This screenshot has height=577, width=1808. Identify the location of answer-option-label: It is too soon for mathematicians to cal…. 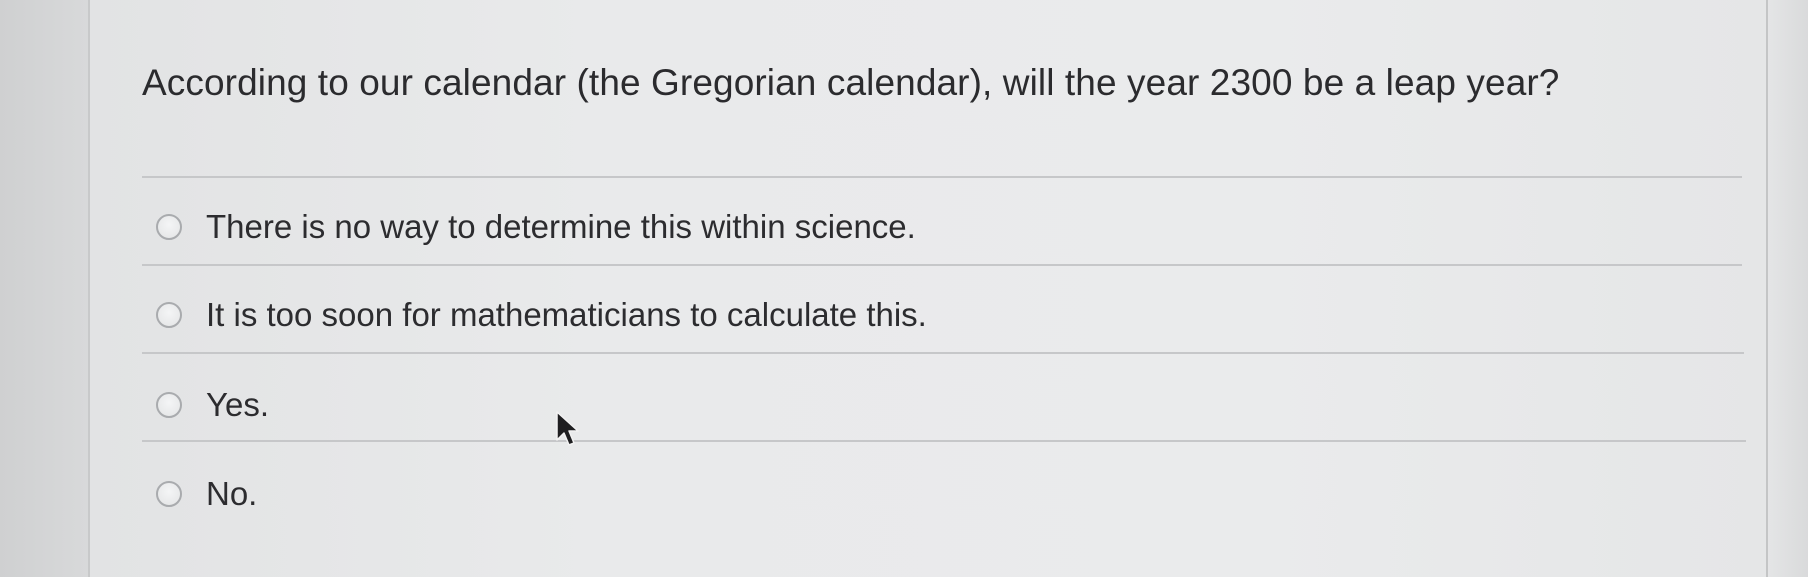
(566, 314).